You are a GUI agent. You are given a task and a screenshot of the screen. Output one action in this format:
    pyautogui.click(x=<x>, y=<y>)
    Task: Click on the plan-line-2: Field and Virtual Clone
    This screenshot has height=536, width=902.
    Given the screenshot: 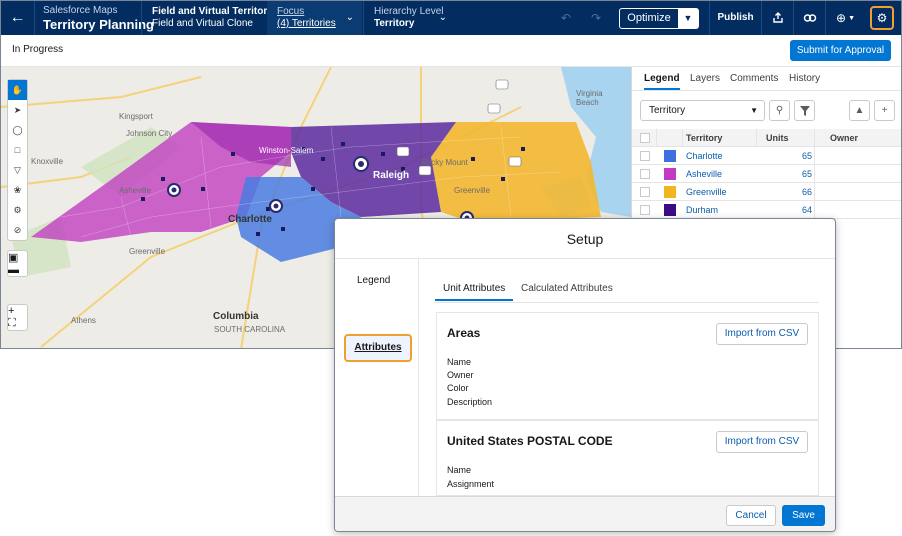 What is the action you would take?
    pyautogui.click(x=202, y=23)
    